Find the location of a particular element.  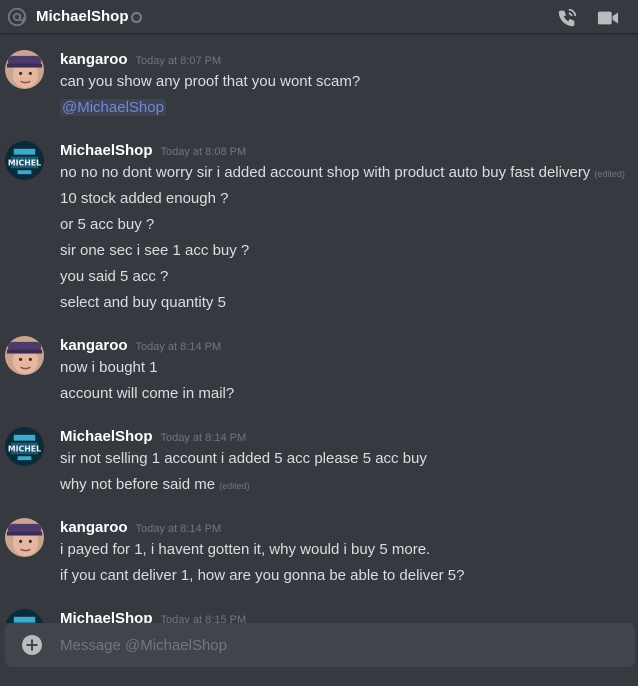

message-author: MichaelShop Today at 8:08 PM is located at coordinates (153, 150).